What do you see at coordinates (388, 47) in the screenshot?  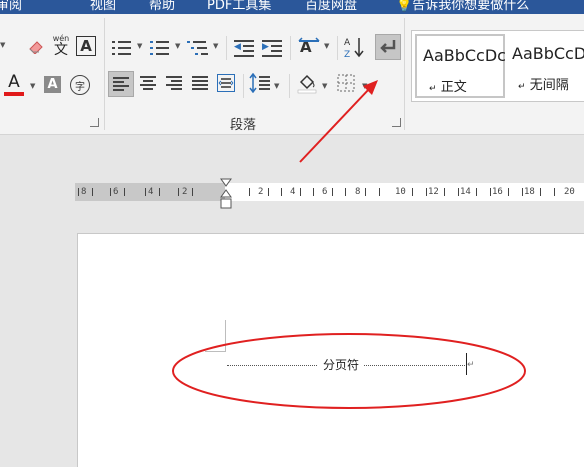 I see `show-formatting-marks-button` at bounding box center [388, 47].